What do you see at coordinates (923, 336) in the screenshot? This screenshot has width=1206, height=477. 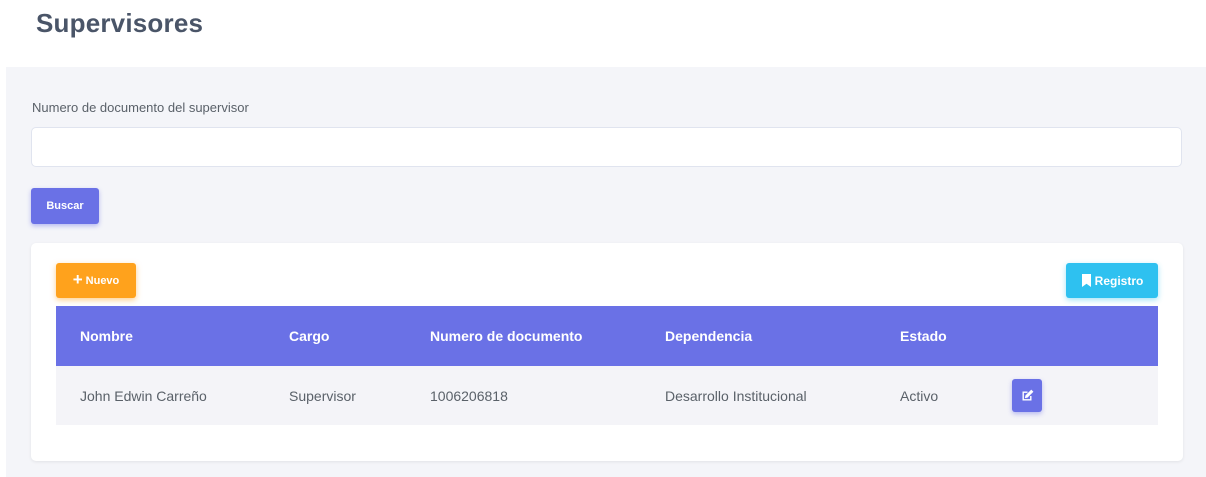 I see `column-header-estado: Estado` at bounding box center [923, 336].